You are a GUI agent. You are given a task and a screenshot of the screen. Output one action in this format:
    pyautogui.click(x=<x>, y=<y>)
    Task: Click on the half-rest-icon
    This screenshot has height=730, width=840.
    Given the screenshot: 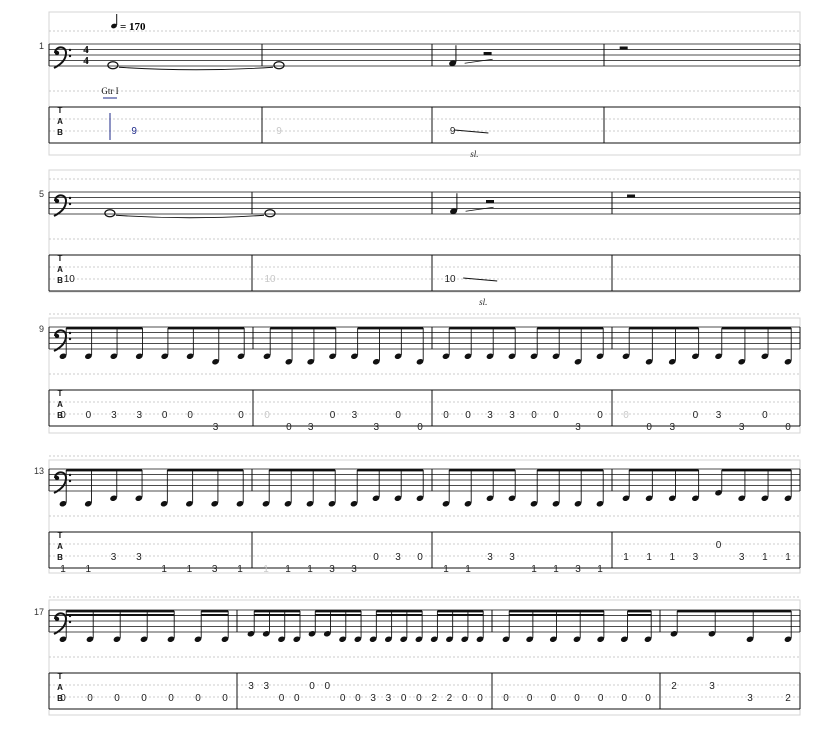 What is the action you would take?
    pyautogui.click(x=490, y=201)
    